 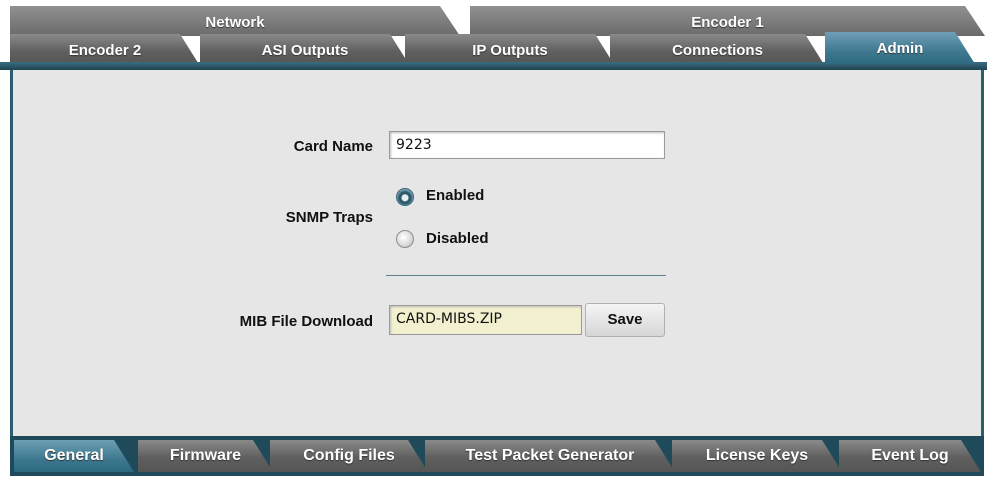 What do you see at coordinates (405, 239) in the screenshot?
I see `snmp-disabled-radio` at bounding box center [405, 239].